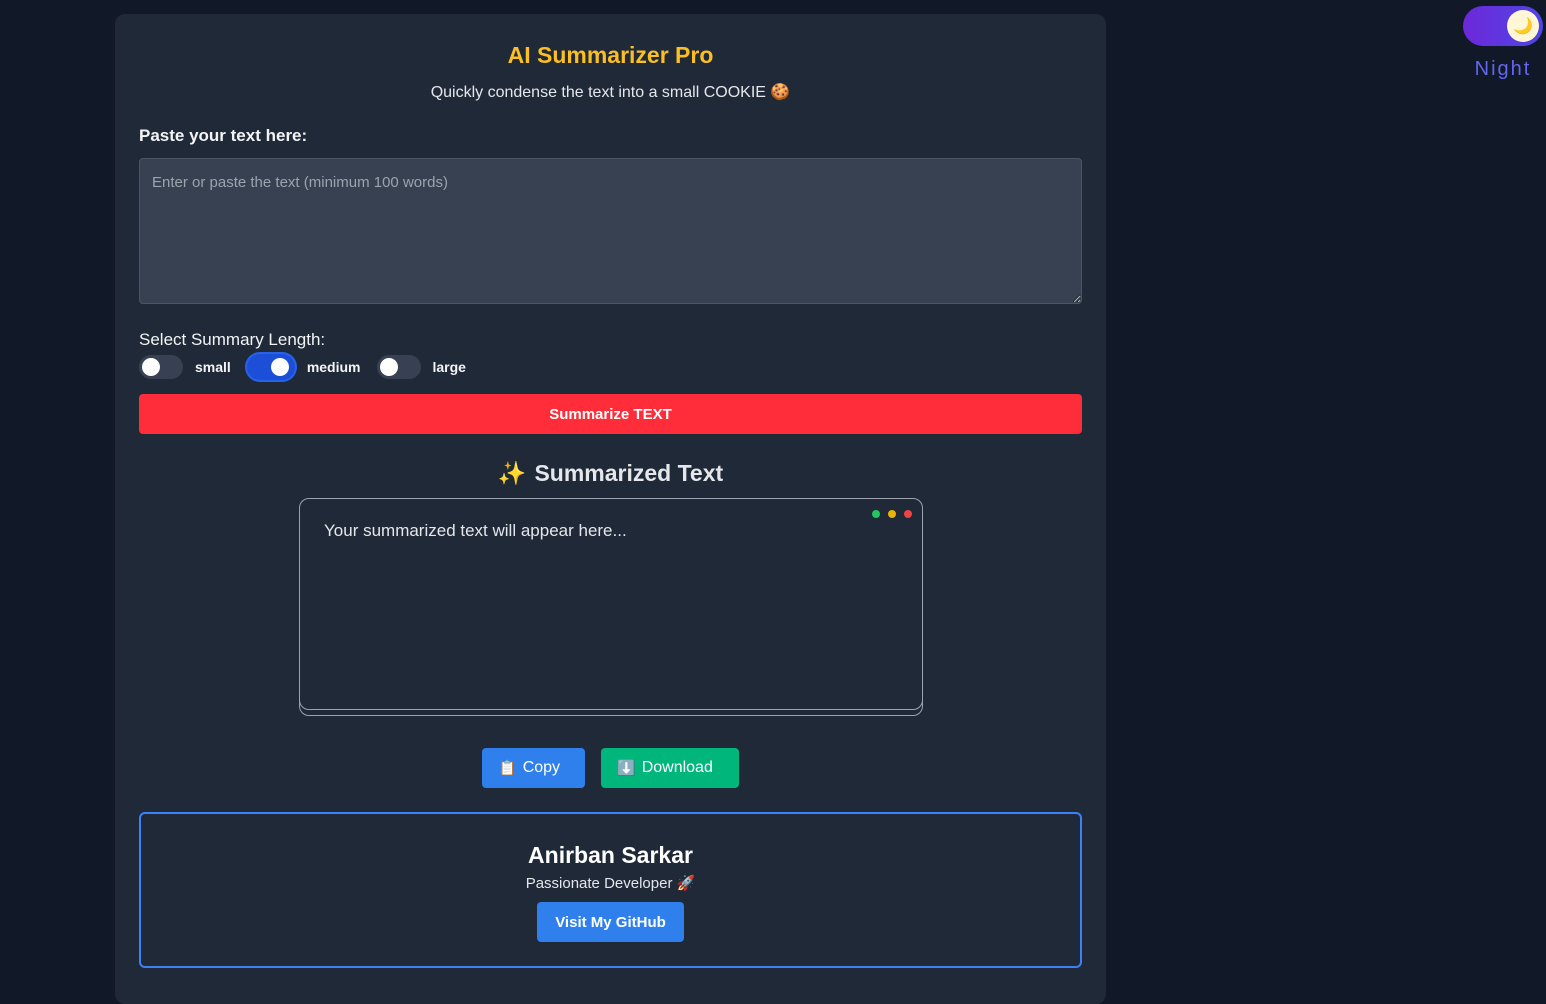 This screenshot has height=1004, width=1546. Describe the element at coordinates (610, 855) in the screenshot. I see `profile-name: Anirban Sarkar` at that location.